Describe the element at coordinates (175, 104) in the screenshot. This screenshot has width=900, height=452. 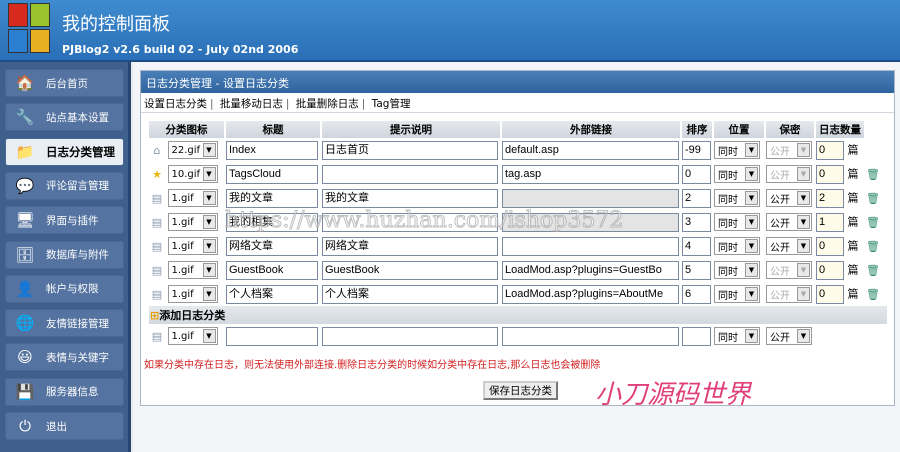
I see `tab-set-categories: 设置日志分类` at that location.